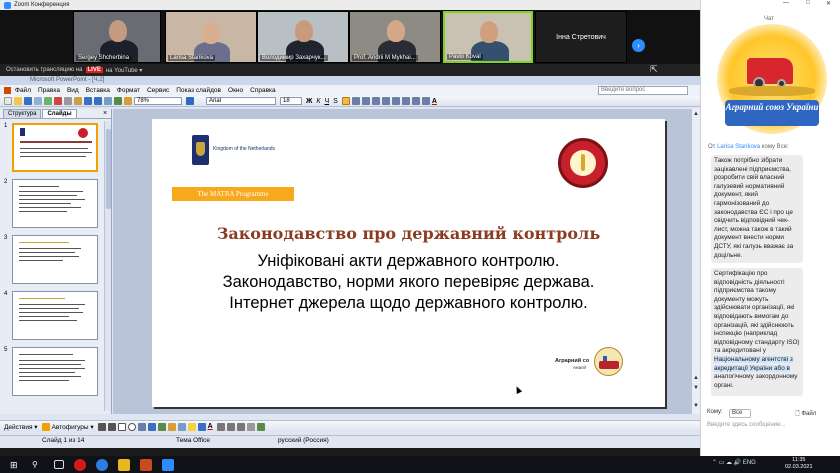 The image size is (840, 473). Describe the element at coordinates (59, 113) in the screenshot. I see `tab-slides: Слайды` at that location.